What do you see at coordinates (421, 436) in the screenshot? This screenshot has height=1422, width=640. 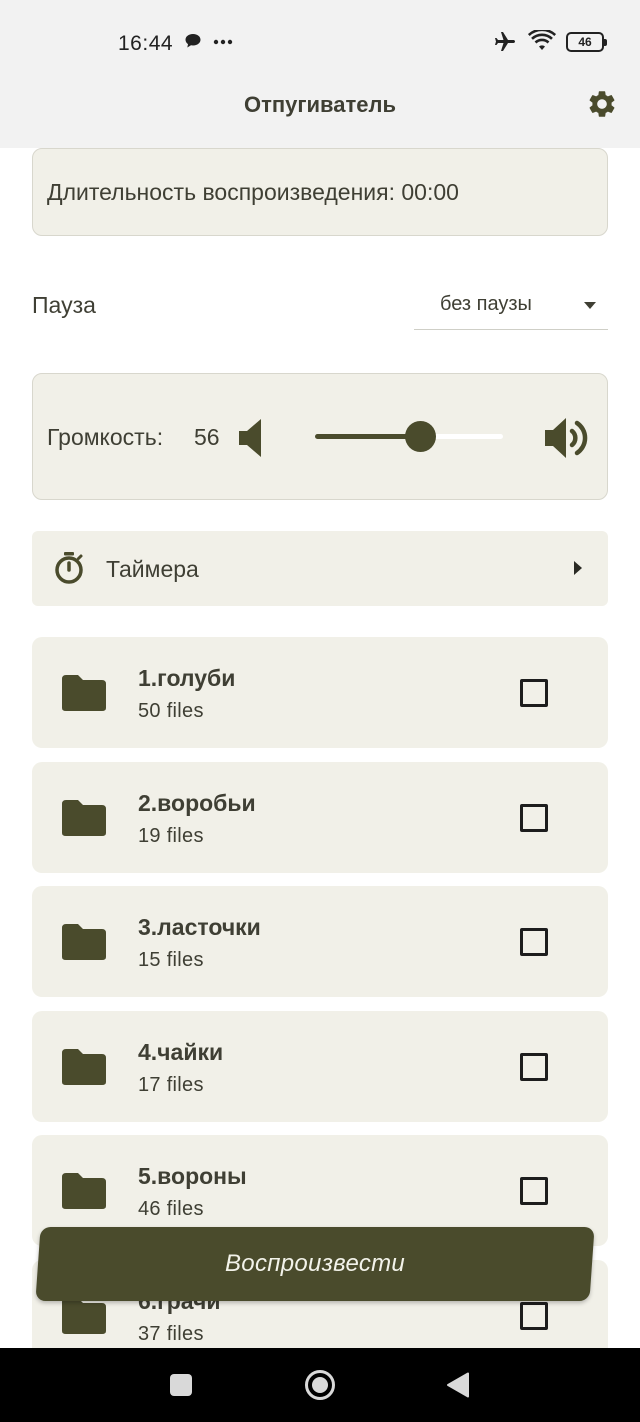 I see `volume-slider-thumb` at bounding box center [421, 436].